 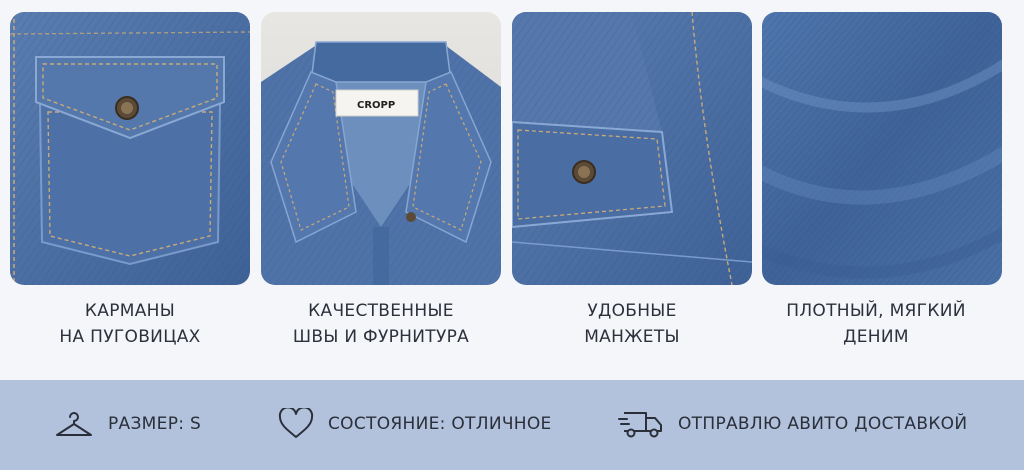 What do you see at coordinates (130, 324) in the screenshot?
I see `caption-pockets: КАРМАНЫ НА ПУГОВИЦАХ` at bounding box center [130, 324].